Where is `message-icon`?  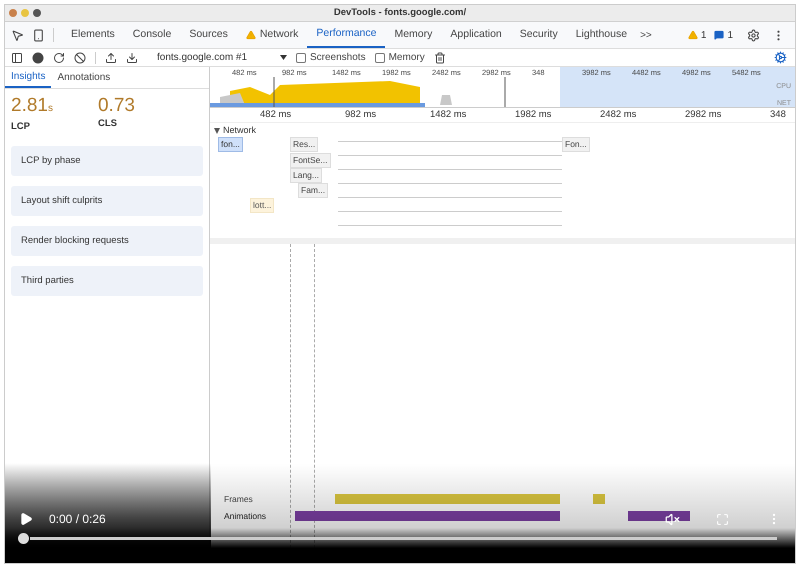 message-icon is located at coordinates (719, 35).